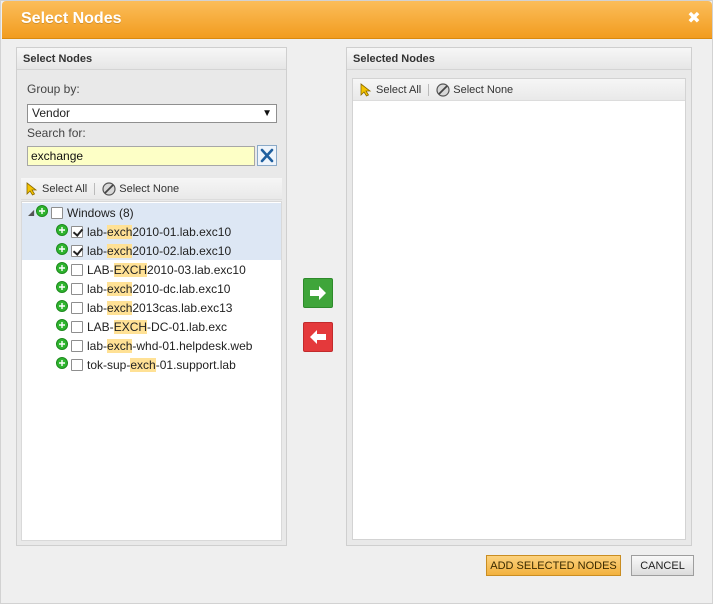  I want to click on tree-node-row: LAB-EXCH2010-03.lab.exc10, so click(151, 269).